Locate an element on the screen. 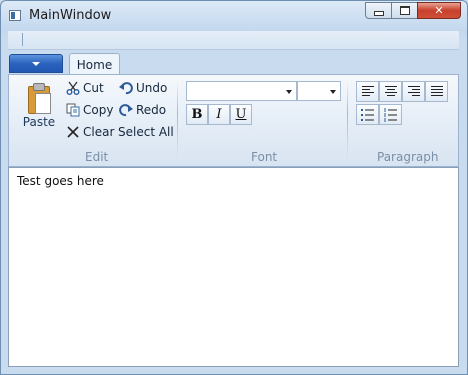  toolbar-divider is located at coordinates (22, 39).